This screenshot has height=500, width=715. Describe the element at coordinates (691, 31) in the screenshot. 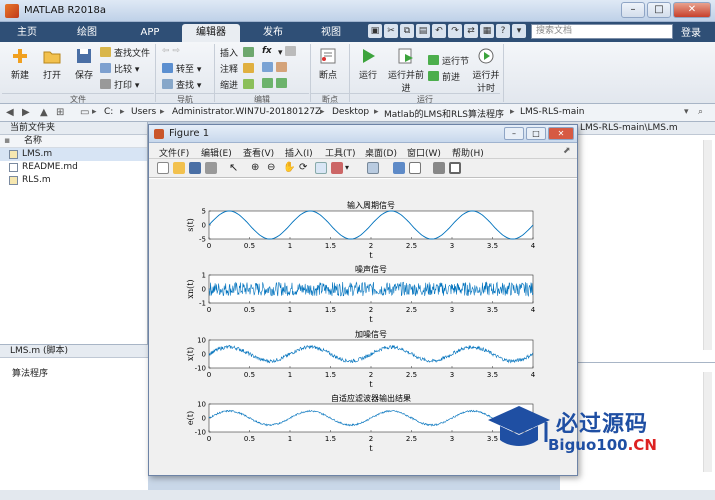

I see `login-link: 登录` at that location.